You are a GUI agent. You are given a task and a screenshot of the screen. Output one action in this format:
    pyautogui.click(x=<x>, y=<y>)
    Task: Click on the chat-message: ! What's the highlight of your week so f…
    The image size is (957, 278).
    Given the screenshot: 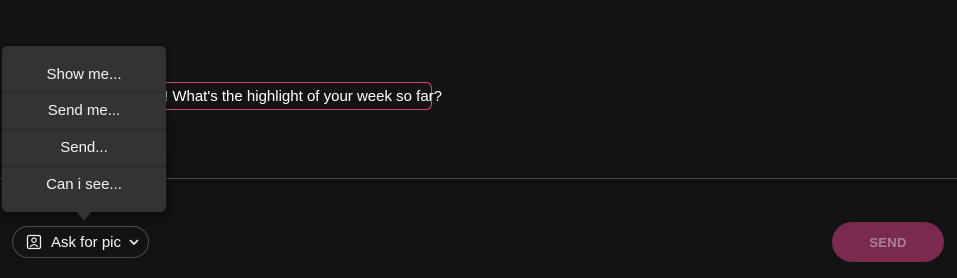 What is the action you would take?
    pyautogui.click(x=291, y=96)
    